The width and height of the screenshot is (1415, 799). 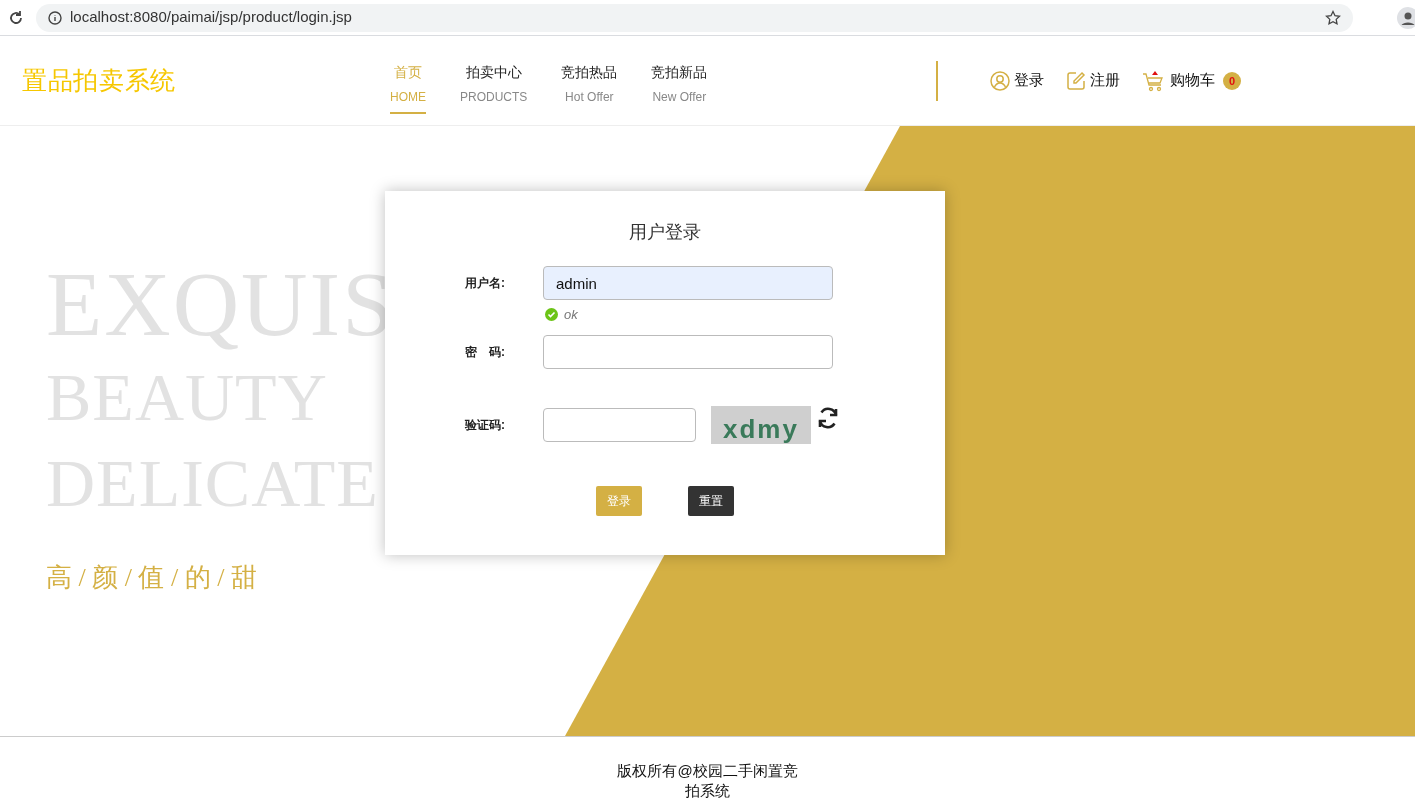 What do you see at coordinates (1333, 17) in the screenshot?
I see `star-icon` at bounding box center [1333, 17].